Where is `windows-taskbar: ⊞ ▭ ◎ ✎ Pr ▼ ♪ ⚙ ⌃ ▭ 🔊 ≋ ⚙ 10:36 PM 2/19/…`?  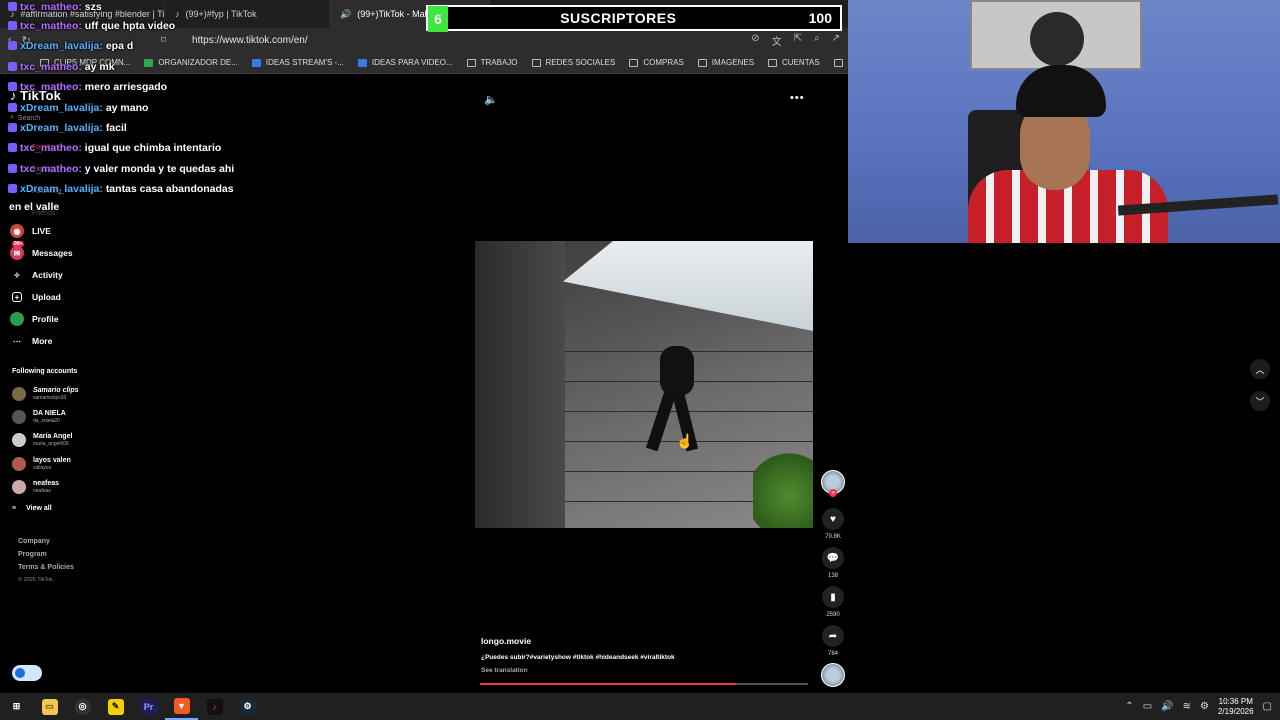
windows-taskbar: ⊞ ▭ ◎ ✎ Pr ▼ ♪ ⚙ ⌃ ▭ 🔊 ≋ ⚙ 10:36 PM 2/19/… is located at coordinates (640, 706).